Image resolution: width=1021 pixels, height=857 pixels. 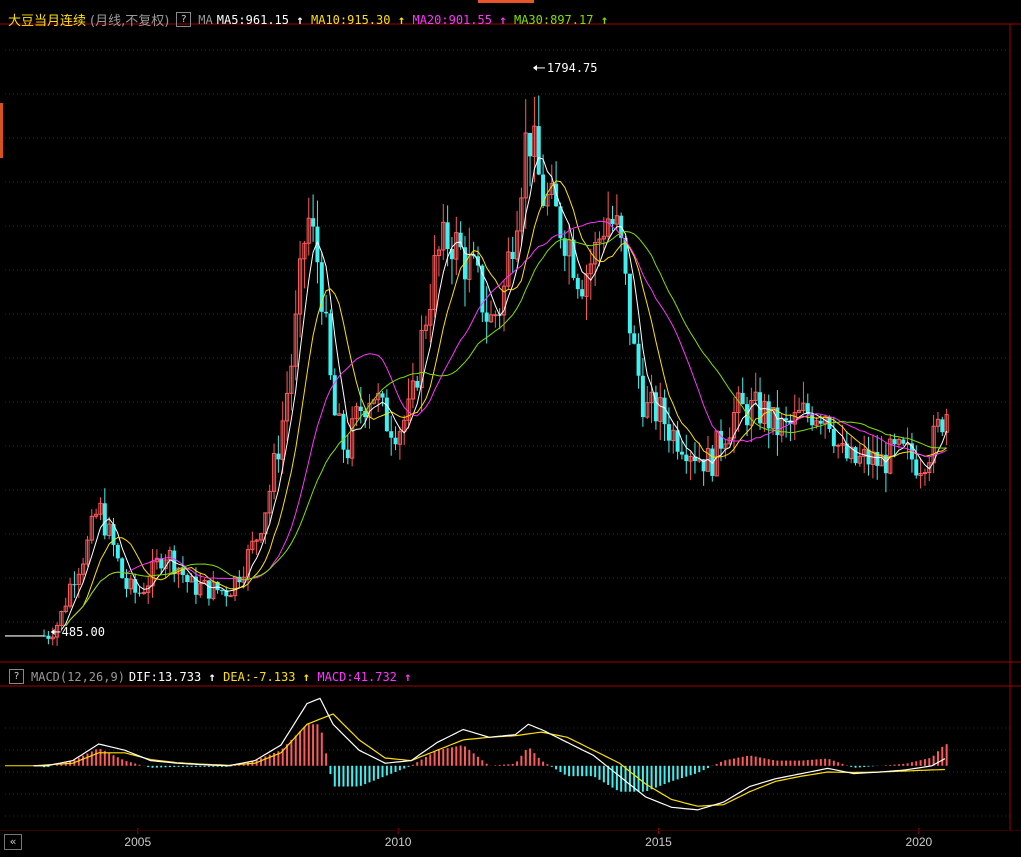 I want to click on min-price-label: 485.00, so click(x=83, y=632).